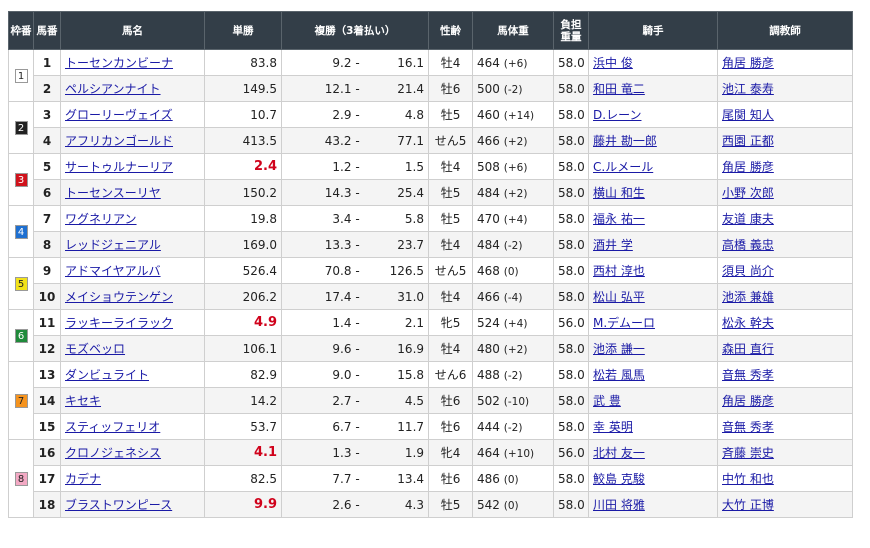 This screenshot has height=548, width=870. Describe the element at coordinates (83, 401) in the screenshot. I see `horse-link: キセキ` at that location.